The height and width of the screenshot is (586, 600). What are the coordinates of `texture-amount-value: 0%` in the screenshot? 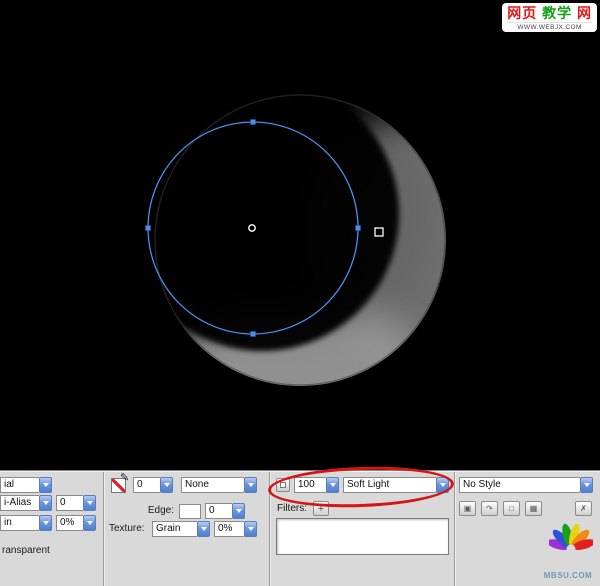 It's located at (229, 529).